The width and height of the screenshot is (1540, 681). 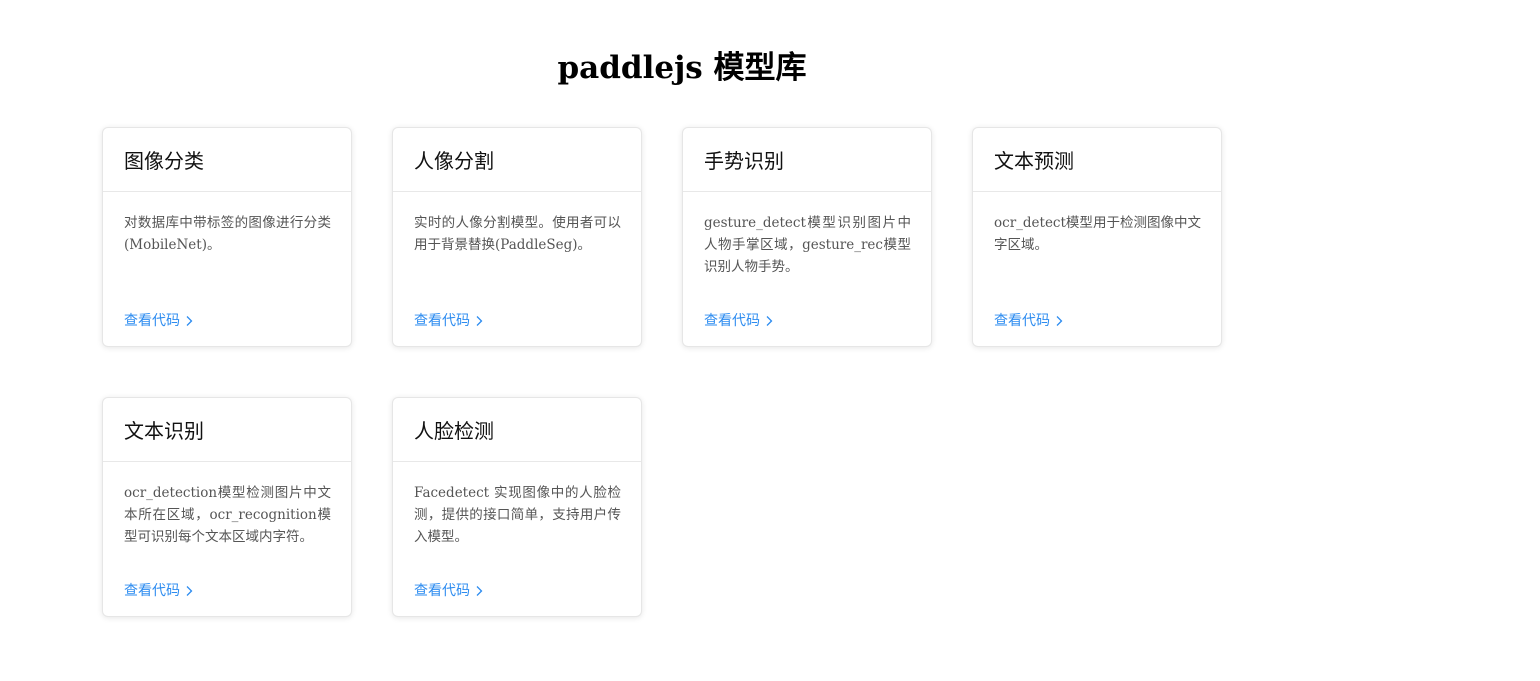 I want to click on page-title: paddlejs 模型库, so click(x=682, y=68).